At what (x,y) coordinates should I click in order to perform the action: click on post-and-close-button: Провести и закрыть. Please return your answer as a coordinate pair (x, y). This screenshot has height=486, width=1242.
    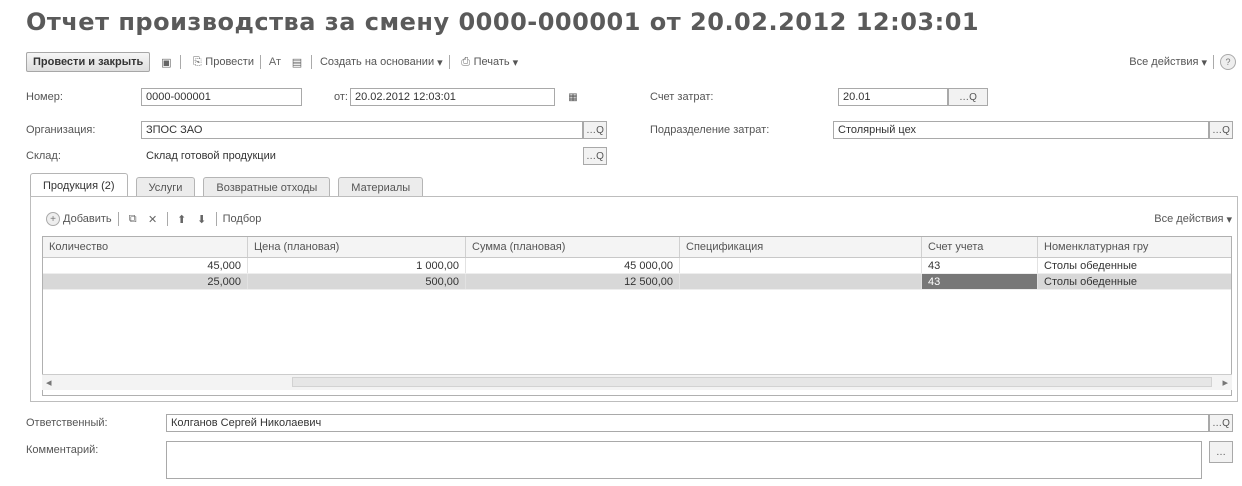
    Looking at the image, I should click on (88, 62).